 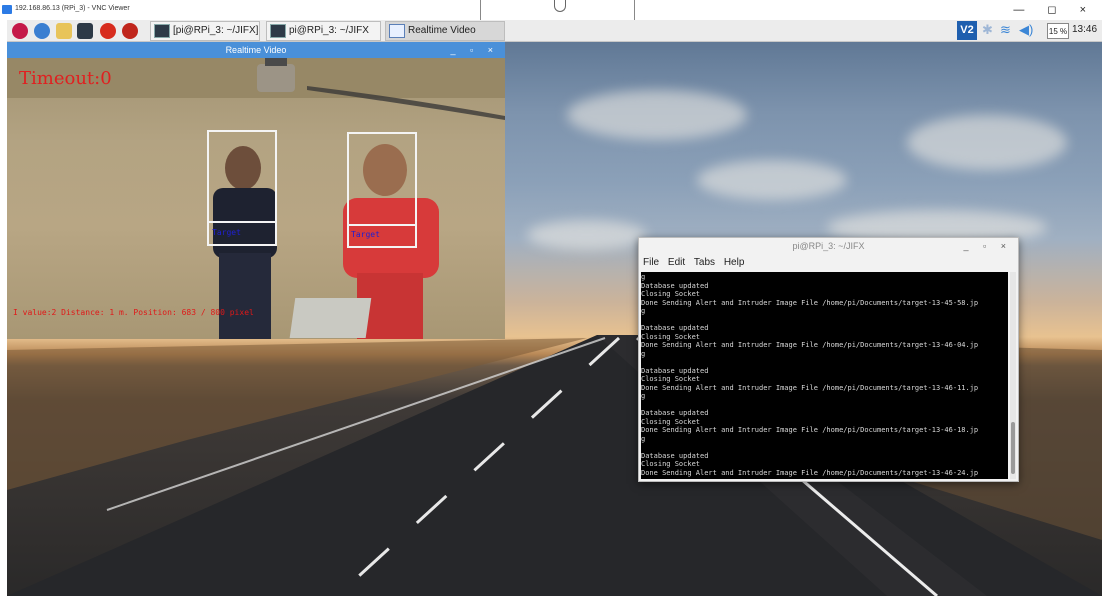 I want to click on window-icon, so click(x=397, y=31).